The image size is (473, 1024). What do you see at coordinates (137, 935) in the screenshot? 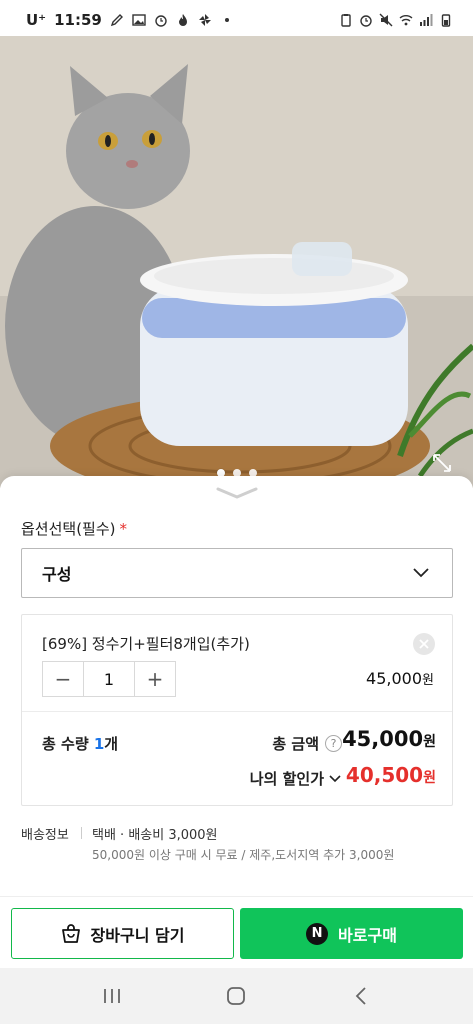
I see `add-to-cart-label: 장바구니 담기` at bounding box center [137, 935].